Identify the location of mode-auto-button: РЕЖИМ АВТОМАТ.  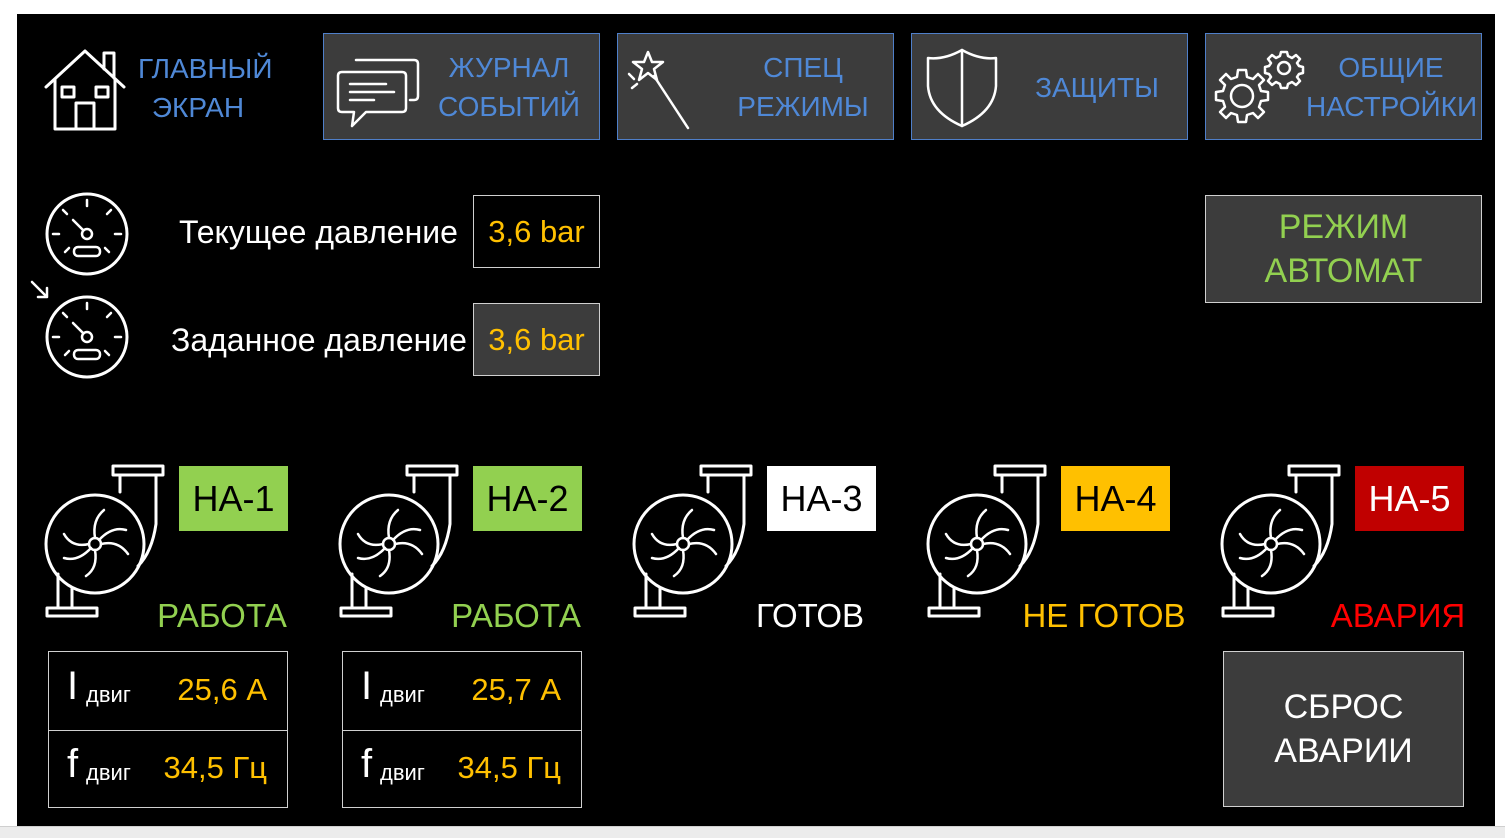
(1343, 249).